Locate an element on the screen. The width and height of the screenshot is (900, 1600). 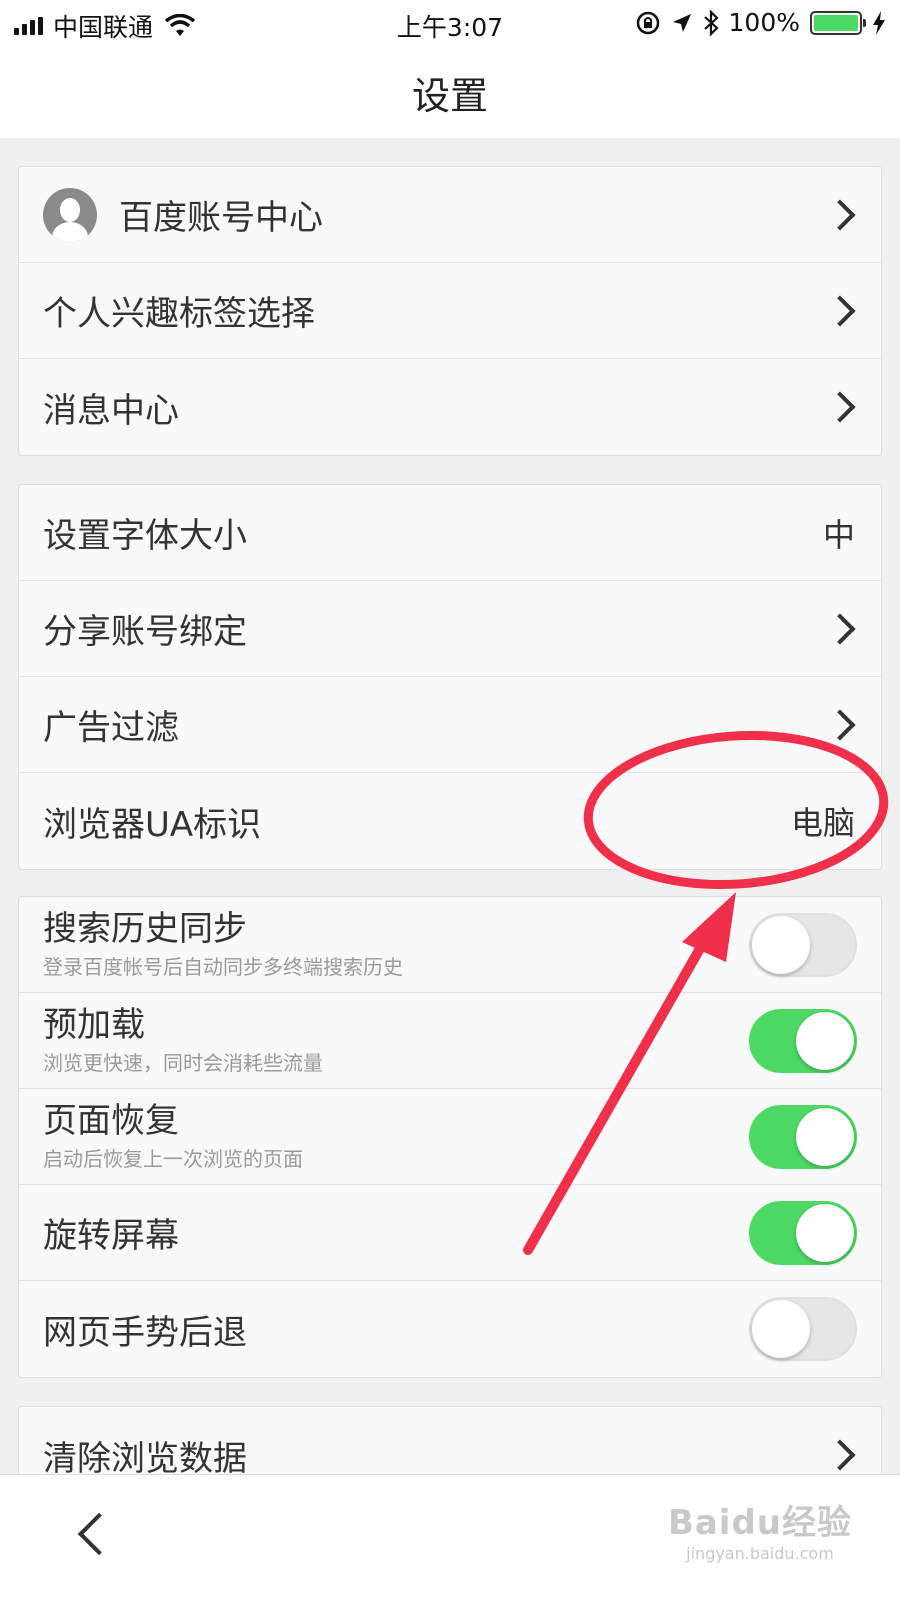
share-binding-label: 分享账号绑定 is located at coordinates (145, 632).